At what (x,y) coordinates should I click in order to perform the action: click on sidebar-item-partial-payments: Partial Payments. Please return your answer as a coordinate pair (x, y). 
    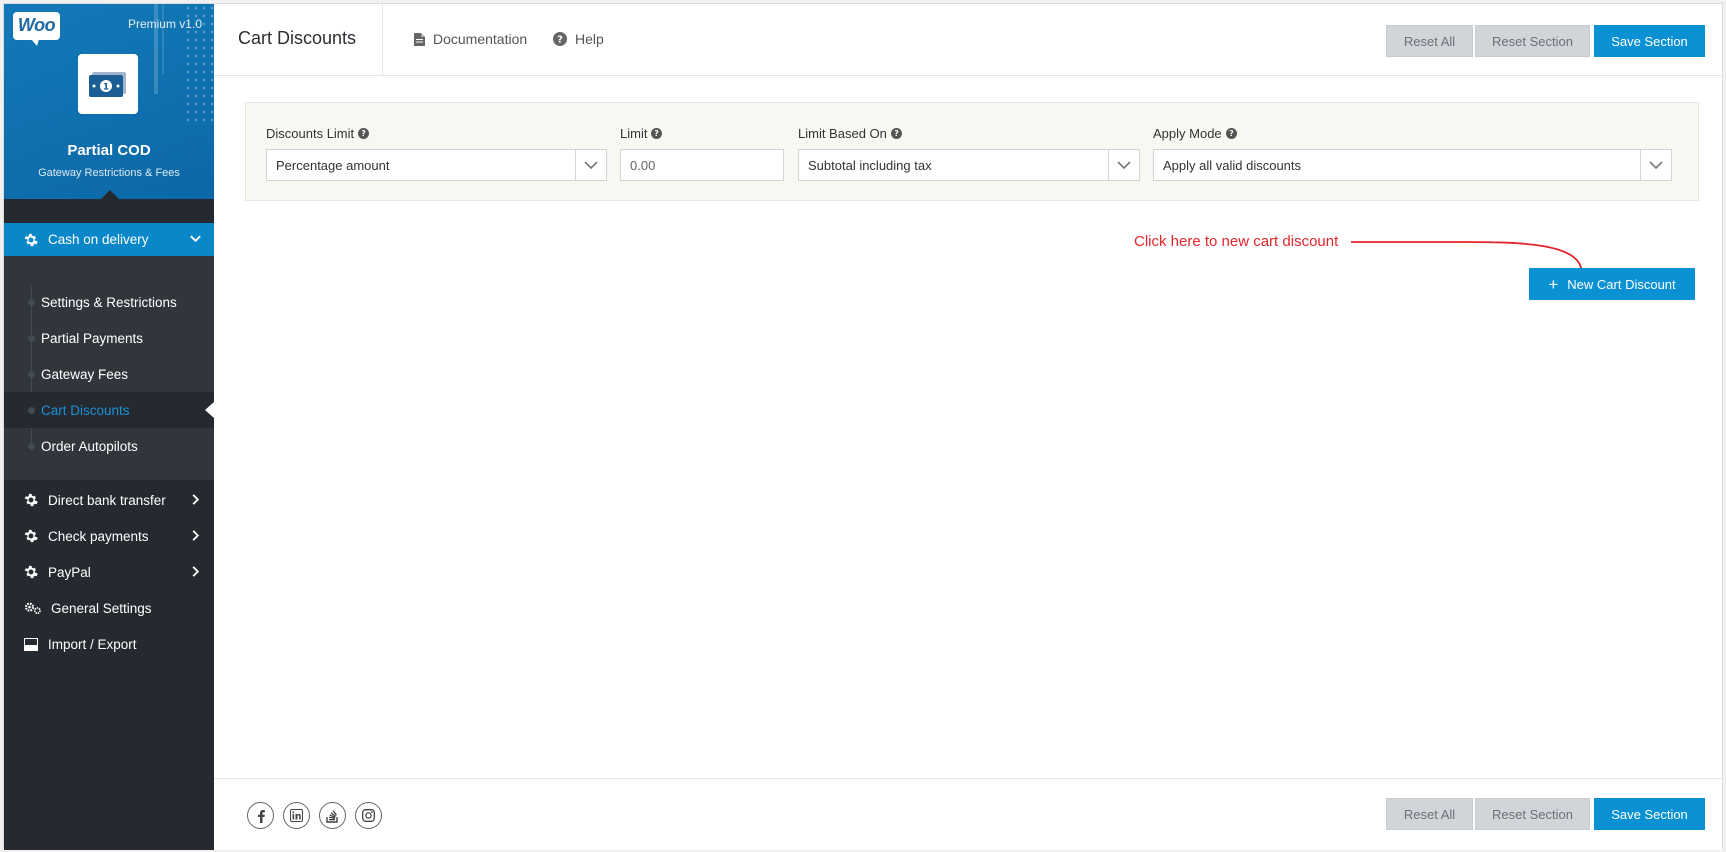
    Looking at the image, I should click on (109, 338).